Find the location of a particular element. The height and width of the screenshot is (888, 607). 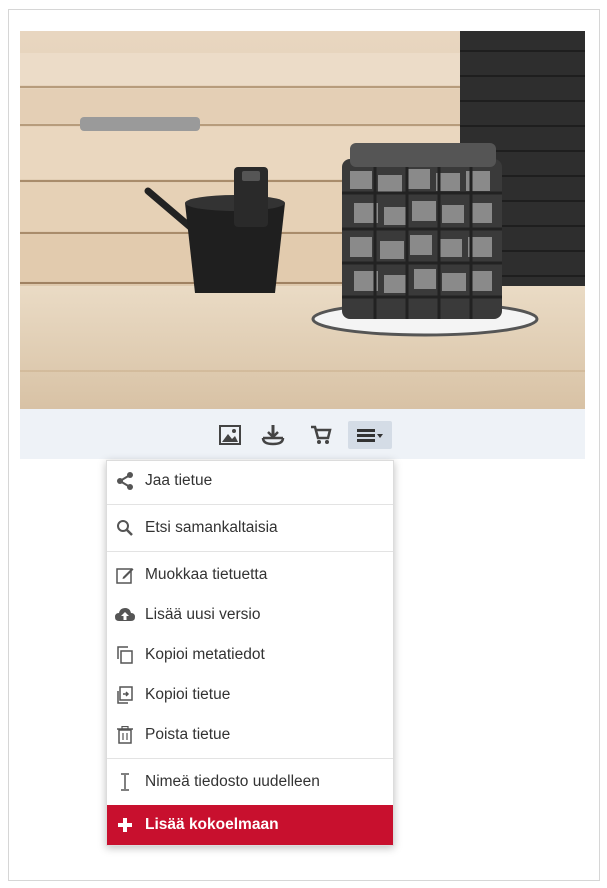

download-icon is located at coordinates (273, 435).